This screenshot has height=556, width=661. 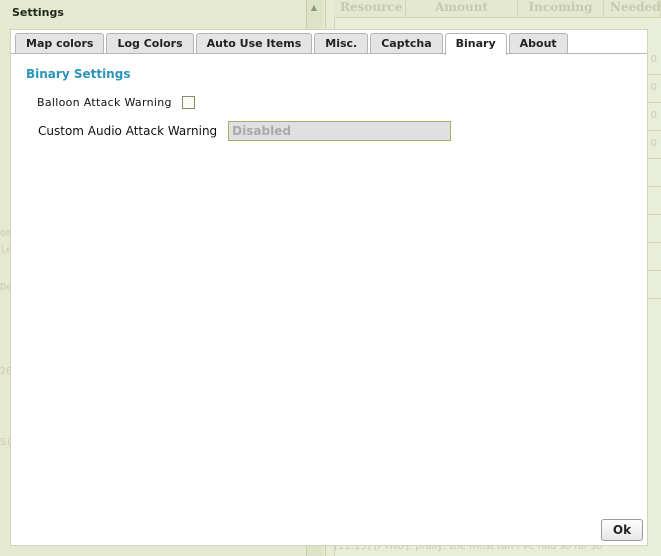 I want to click on balloon-warning-label: Balloon Attack Warning, so click(x=104, y=102).